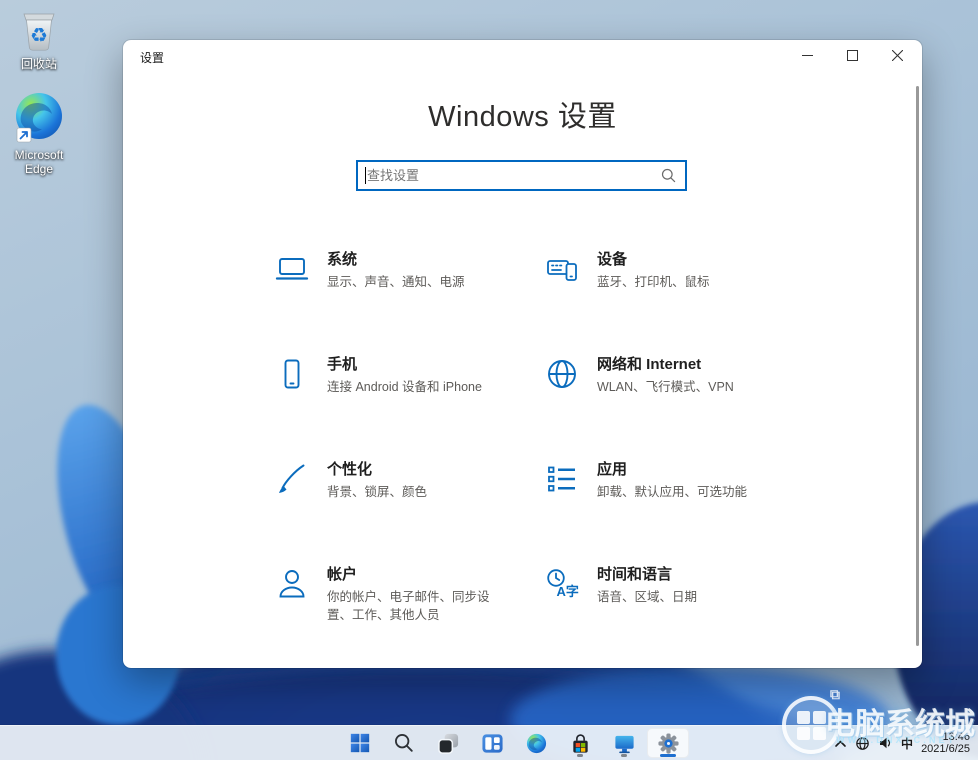 This screenshot has width=978, height=760. Describe the element at coordinates (945, 749) in the screenshot. I see `clock-date: 2021/6/25` at that location.